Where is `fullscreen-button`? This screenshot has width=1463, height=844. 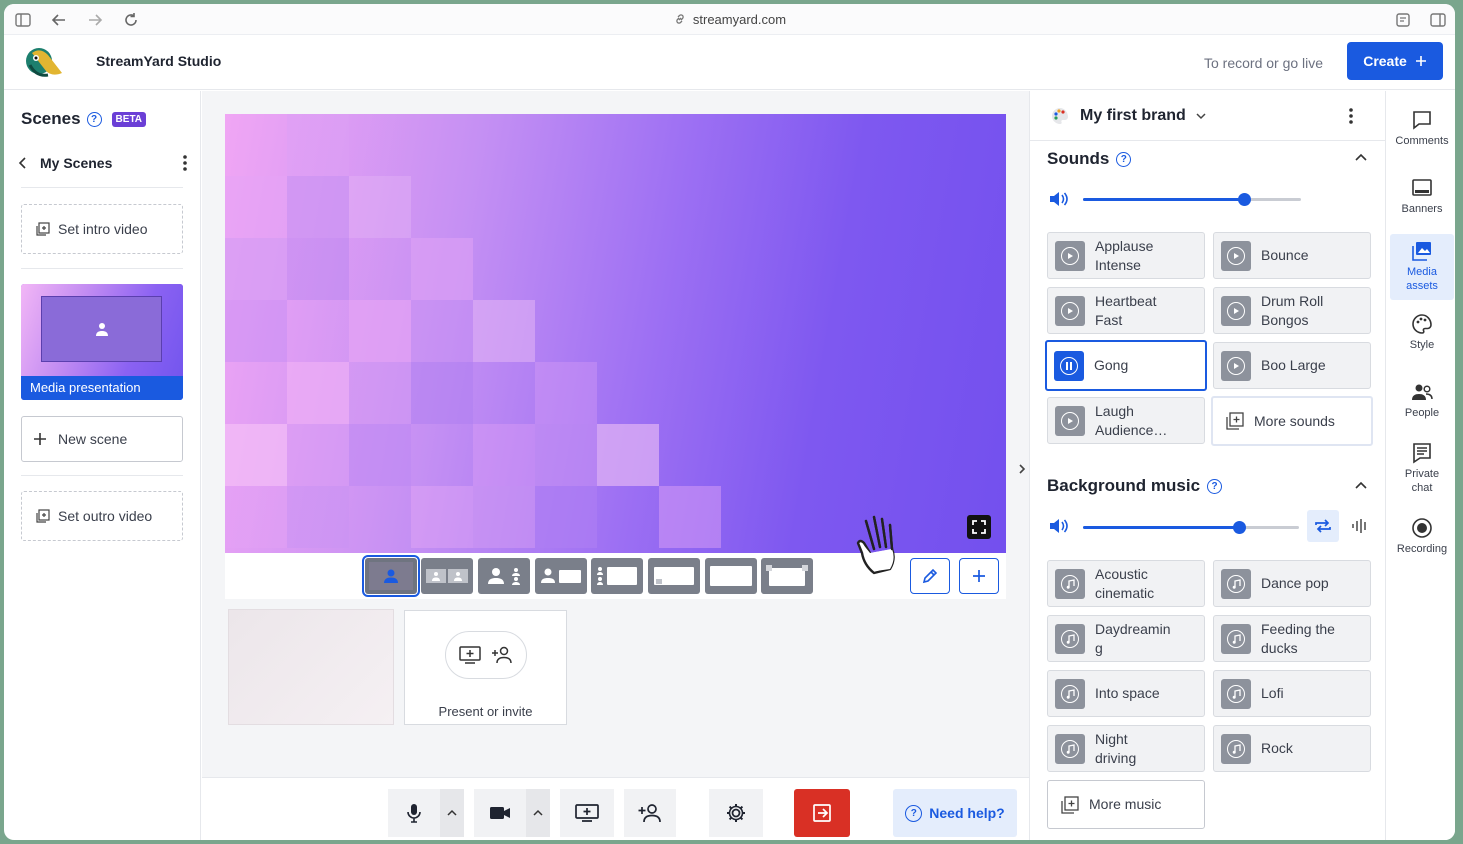 fullscreen-button is located at coordinates (979, 527).